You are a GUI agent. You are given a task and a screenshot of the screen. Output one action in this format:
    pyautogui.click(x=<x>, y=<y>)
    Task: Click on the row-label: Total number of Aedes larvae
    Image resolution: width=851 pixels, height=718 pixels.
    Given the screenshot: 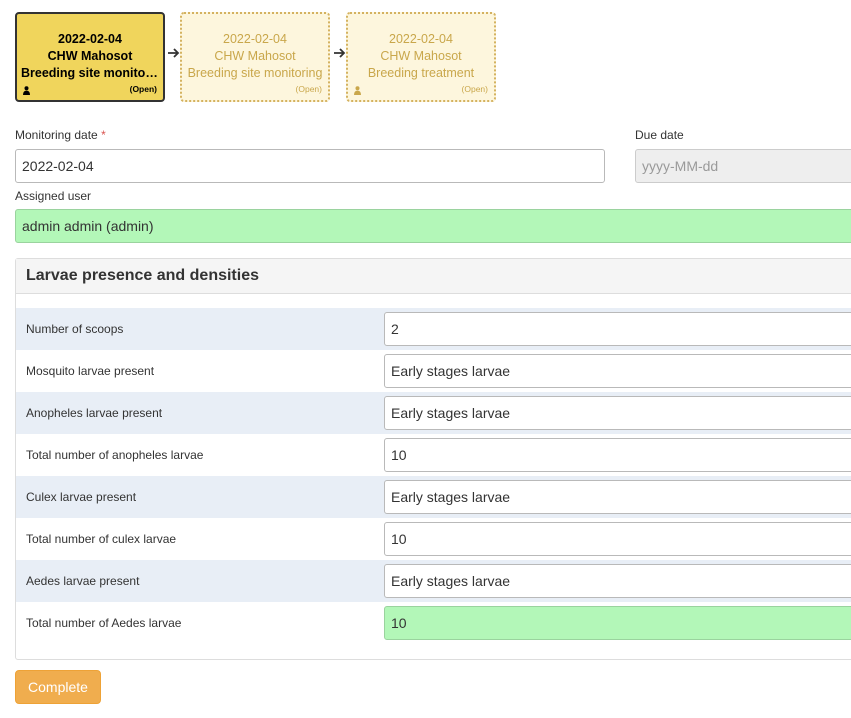 What is the action you would take?
    pyautogui.click(x=104, y=623)
    